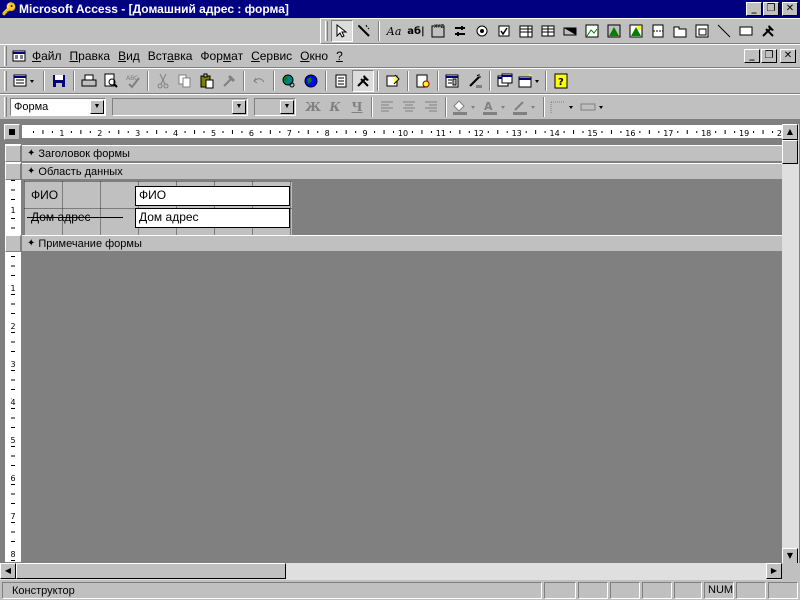 Image resolution: width=800 pixels, height=600 pixels. What do you see at coordinates (13, 171) in the screenshot?
I see `detail-section-selector` at bounding box center [13, 171].